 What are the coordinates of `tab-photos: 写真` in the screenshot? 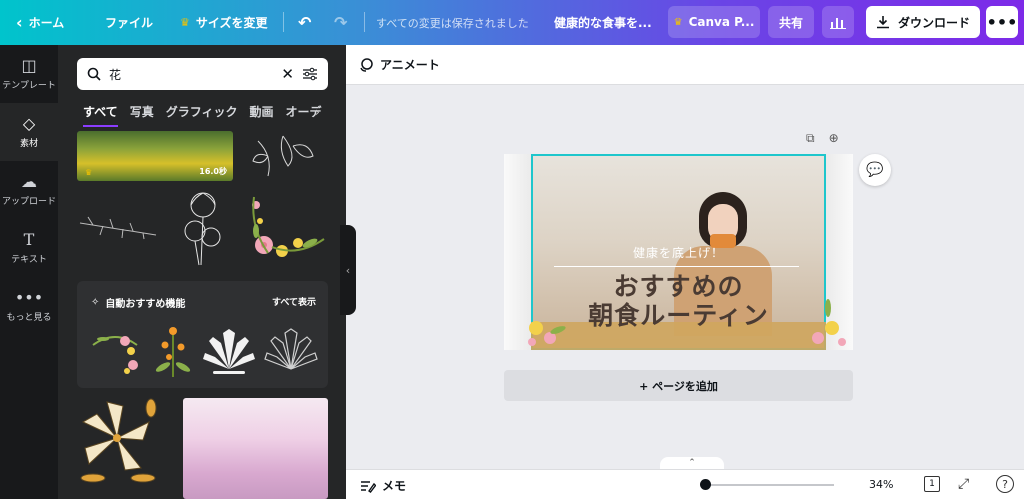 It's located at (142, 115).